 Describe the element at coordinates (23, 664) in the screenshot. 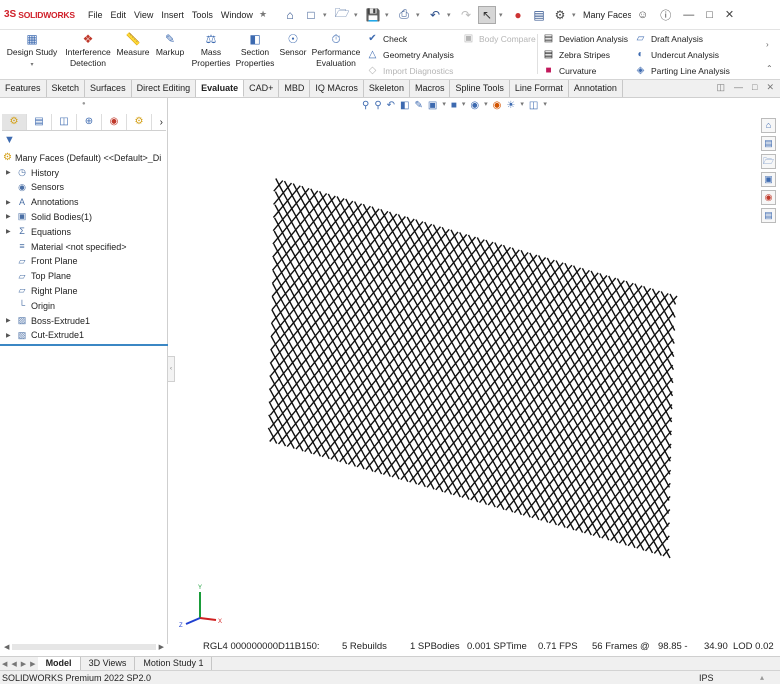

I see `next-tab-icon: ▶` at that location.